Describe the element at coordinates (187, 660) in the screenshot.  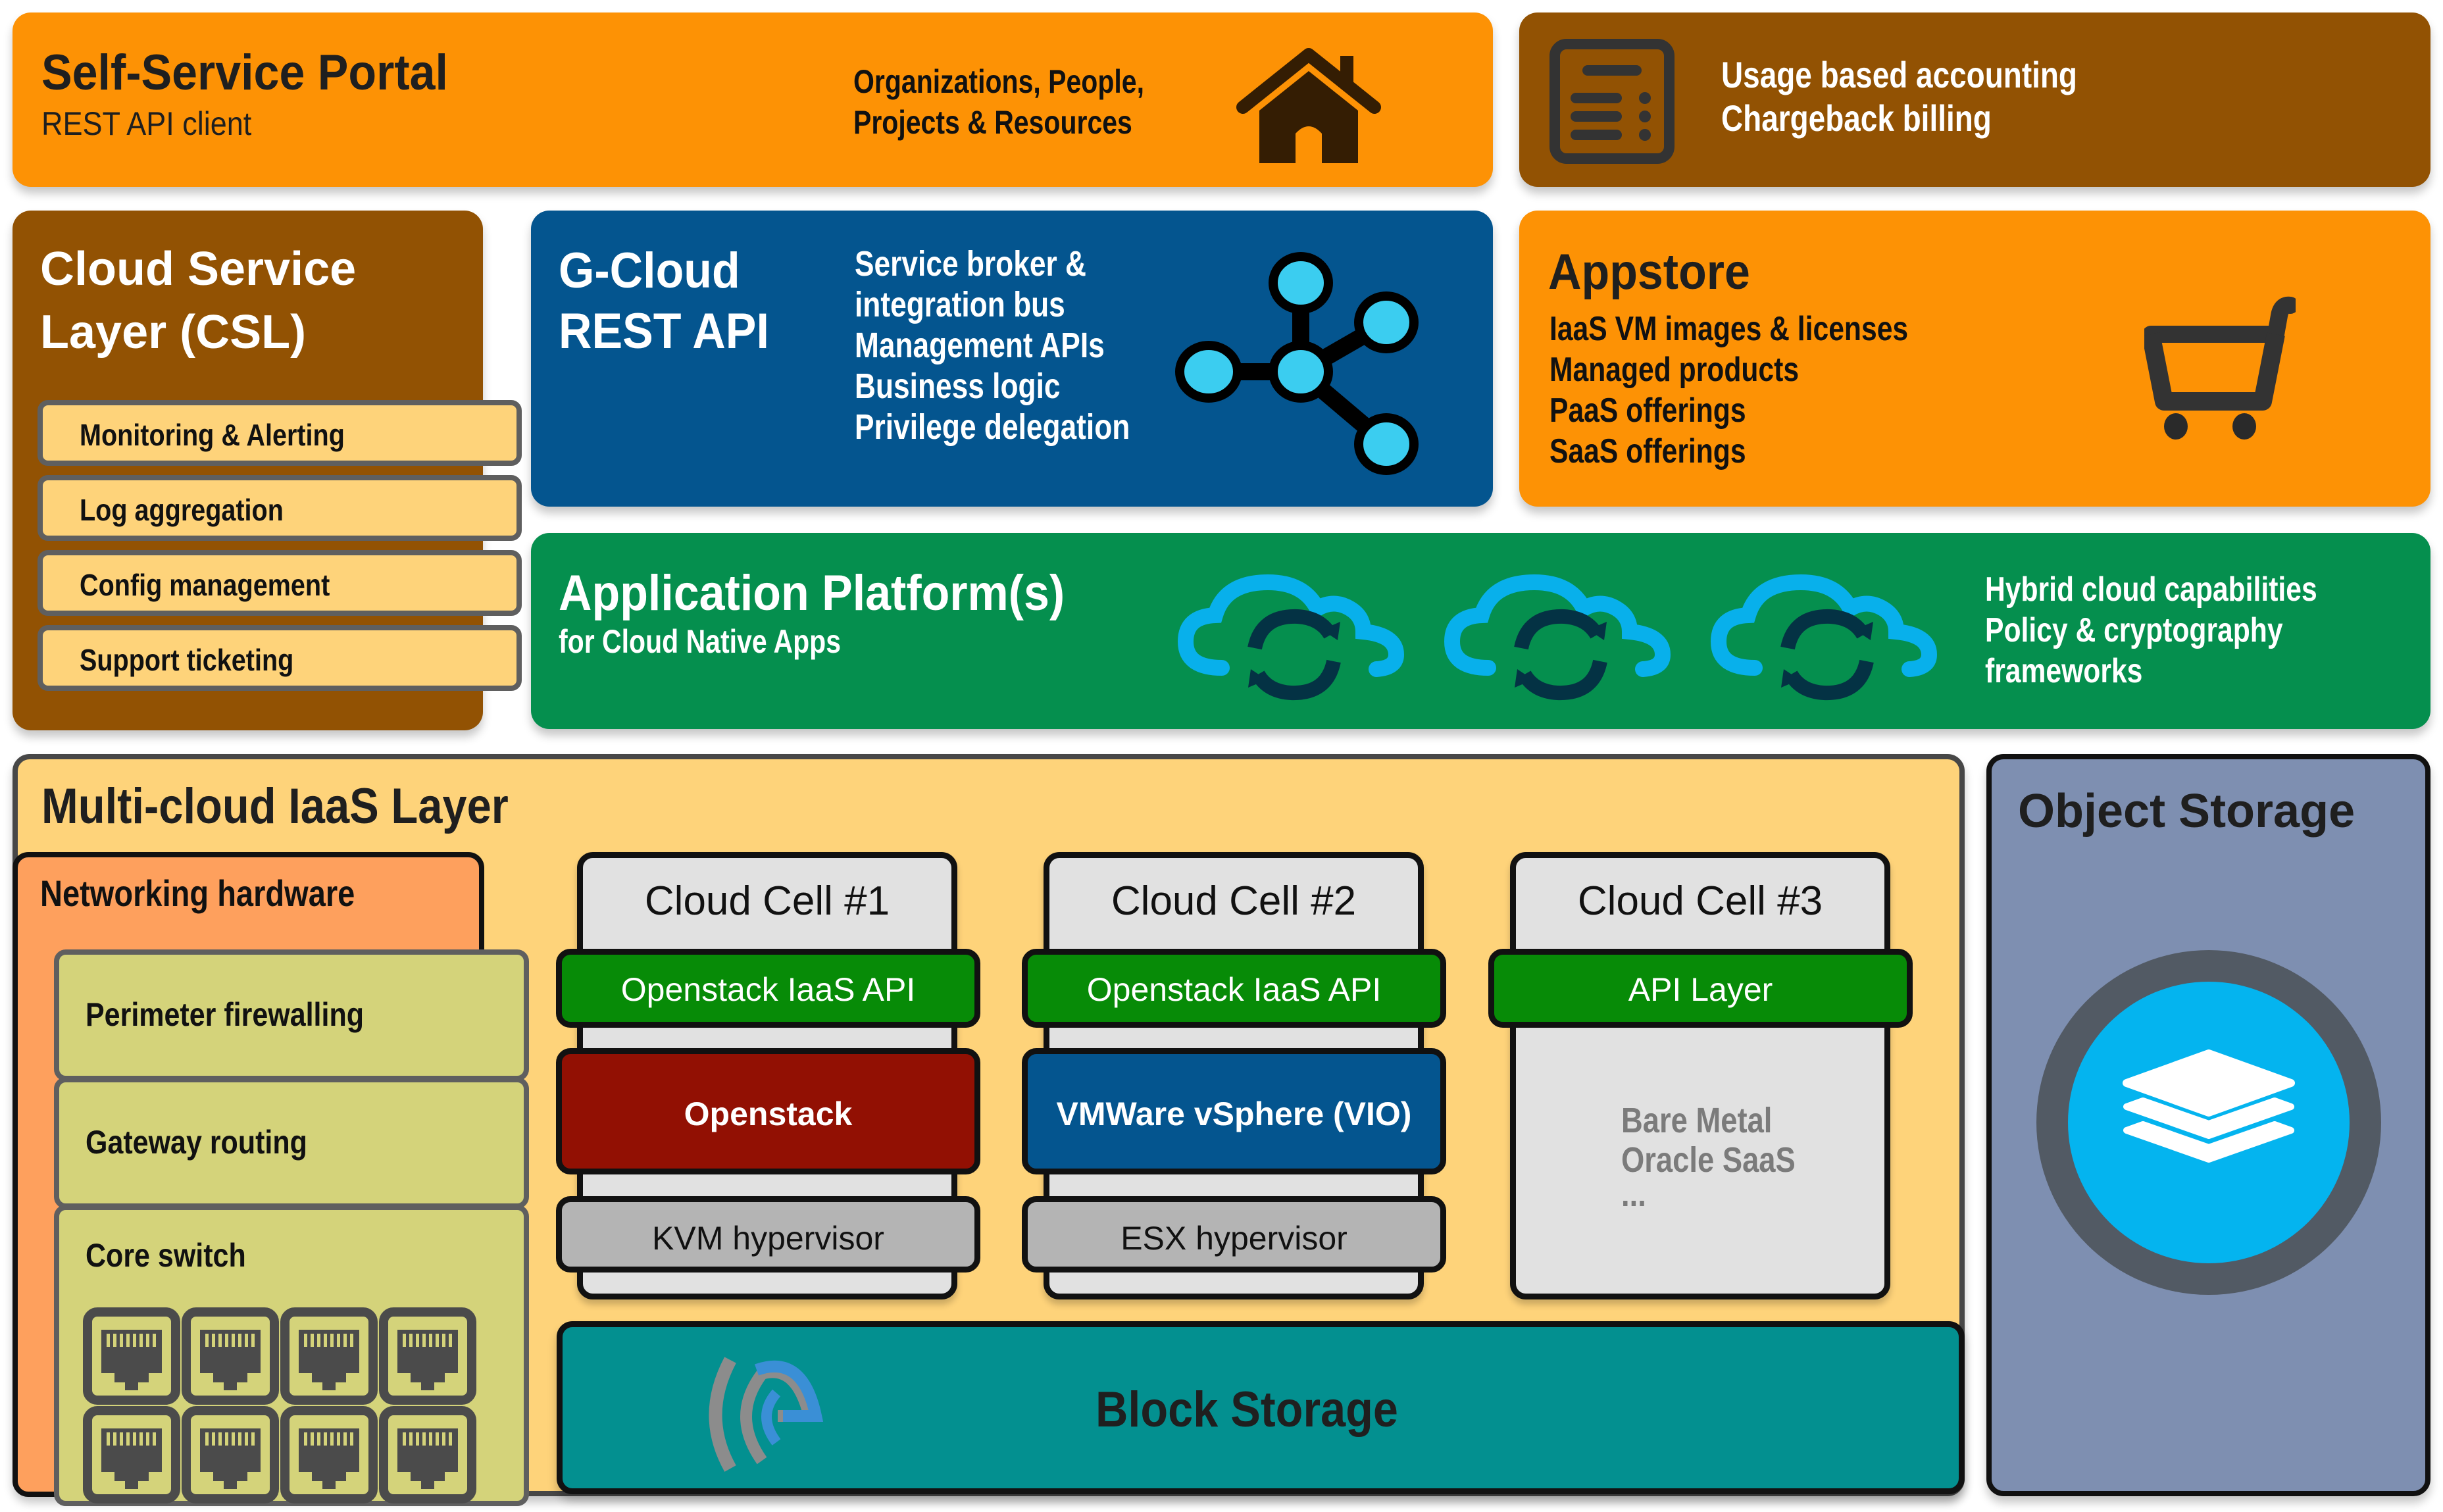
I see `csl-item-label: Support ticketing` at that location.